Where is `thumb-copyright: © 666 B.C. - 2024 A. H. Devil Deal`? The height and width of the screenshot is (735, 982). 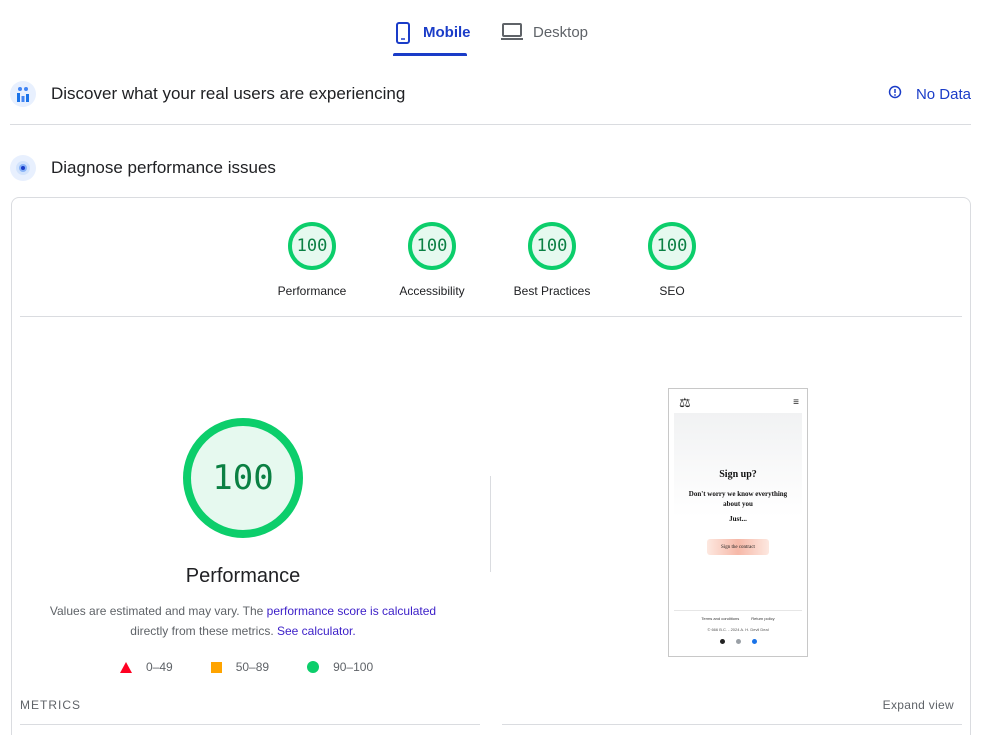 thumb-copyright: © 666 B.C. - 2024 A. H. Devil Deal is located at coordinates (738, 629).